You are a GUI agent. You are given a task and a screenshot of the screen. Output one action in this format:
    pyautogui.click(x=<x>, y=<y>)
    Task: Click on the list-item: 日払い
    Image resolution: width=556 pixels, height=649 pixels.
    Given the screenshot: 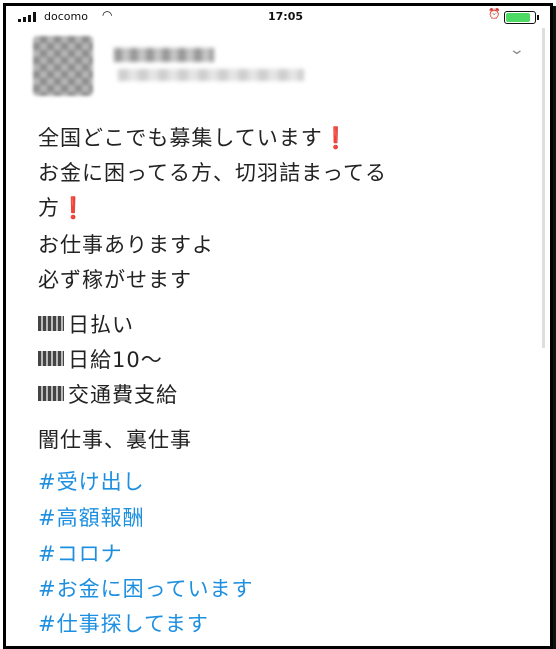 What is the action you would take?
    pyautogui.click(x=86, y=324)
    